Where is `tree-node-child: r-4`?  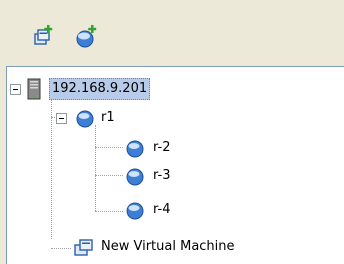
tree-node-child: r-4 is located at coordinates (175, 213).